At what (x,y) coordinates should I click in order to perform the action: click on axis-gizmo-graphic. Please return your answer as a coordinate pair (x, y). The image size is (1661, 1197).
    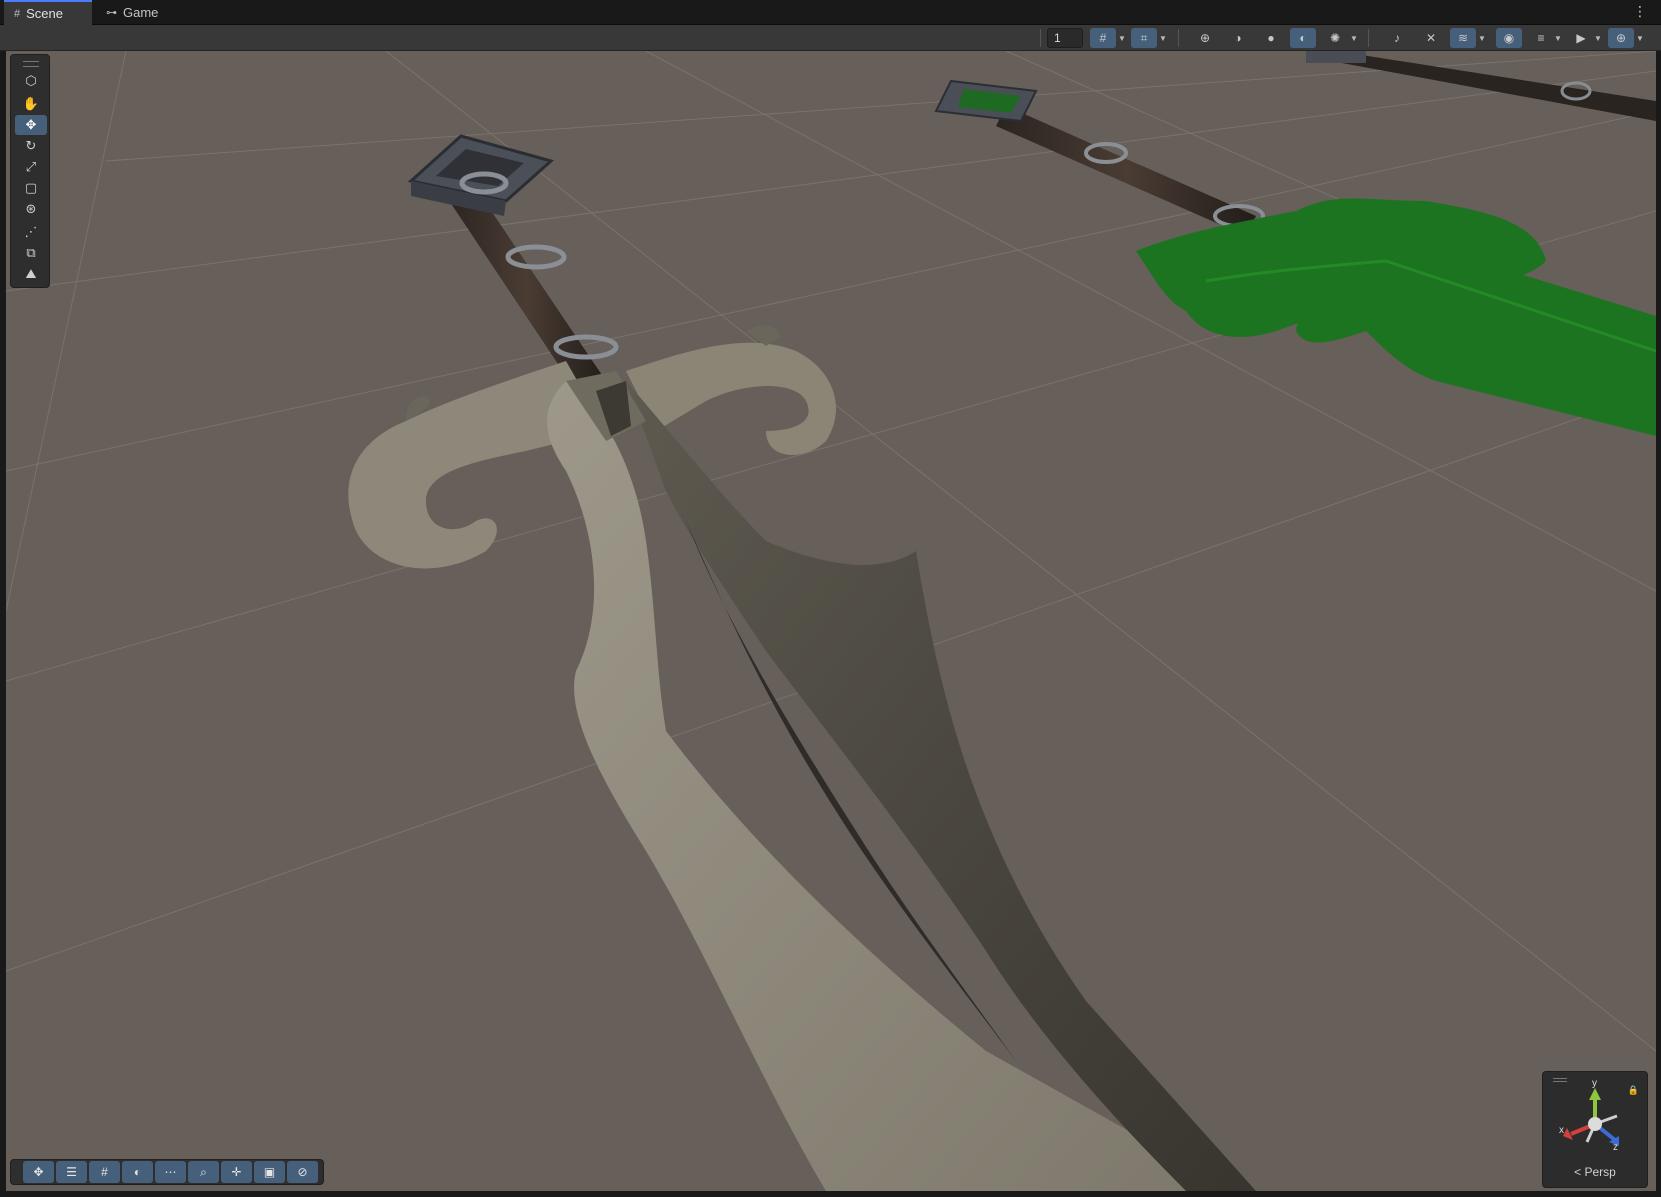
    Looking at the image, I should click on (1591, 1117).